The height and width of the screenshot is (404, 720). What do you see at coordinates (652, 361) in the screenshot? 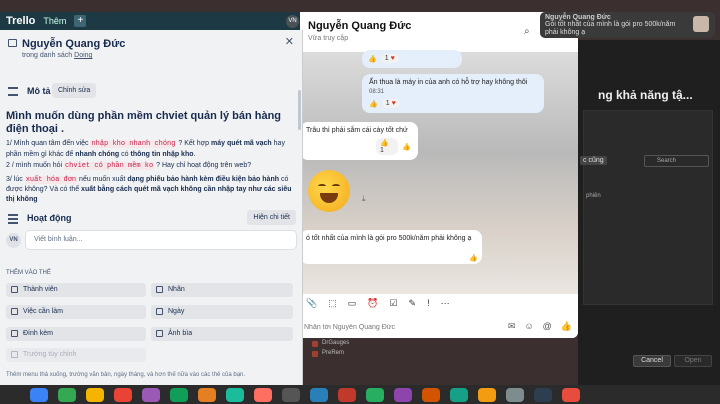
I see `cancel-button: Cancel` at bounding box center [652, 361].